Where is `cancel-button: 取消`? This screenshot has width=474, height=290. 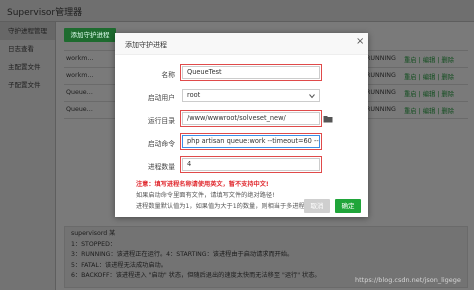 cancel-button: 取消 is located at coordinates (317, 206).